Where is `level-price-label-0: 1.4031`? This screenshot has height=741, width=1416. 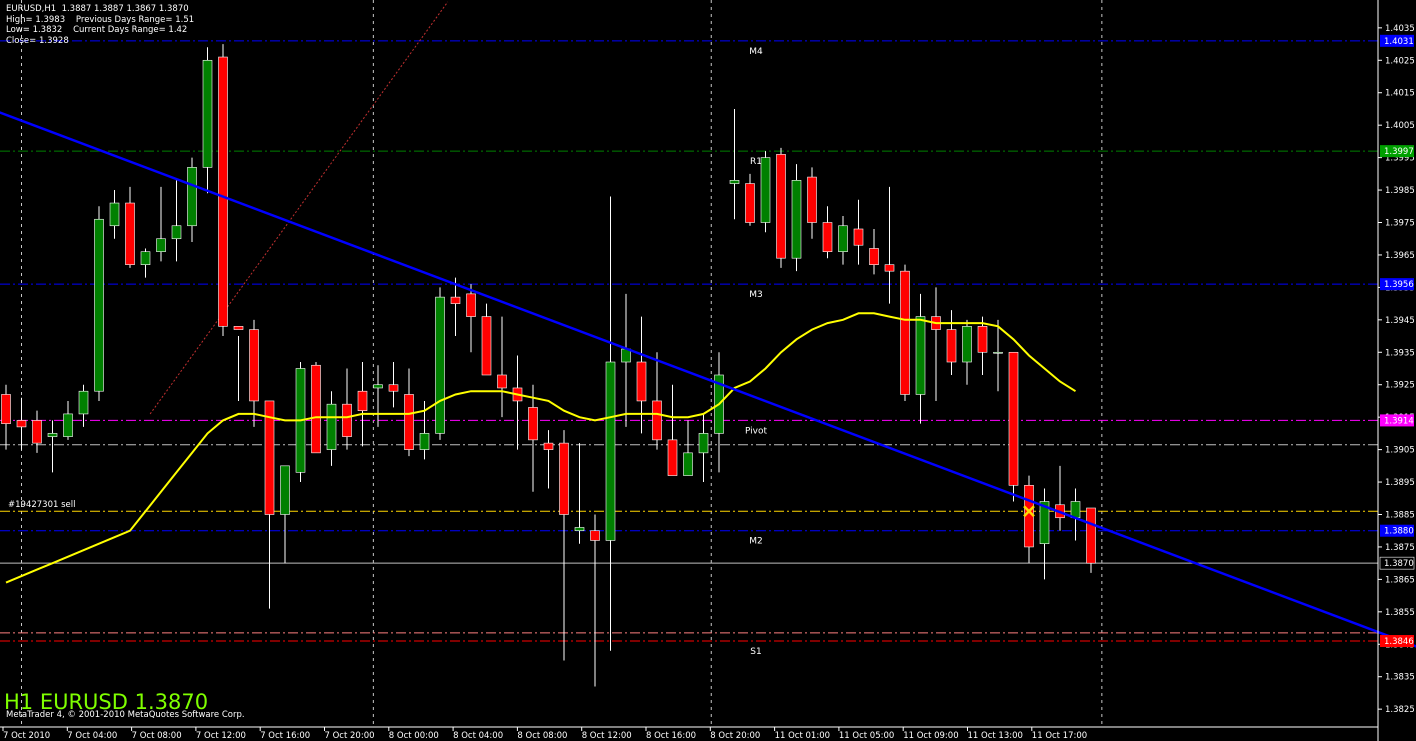
level-price-label-0: 1.4031 is located at coordinates (1399, 42).